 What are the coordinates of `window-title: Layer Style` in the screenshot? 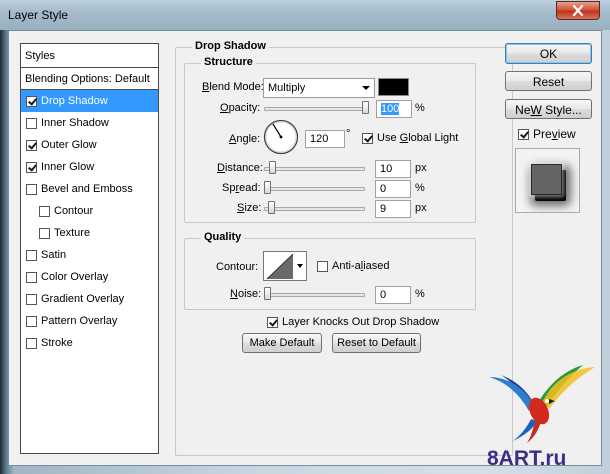 It's located at (38, 15).